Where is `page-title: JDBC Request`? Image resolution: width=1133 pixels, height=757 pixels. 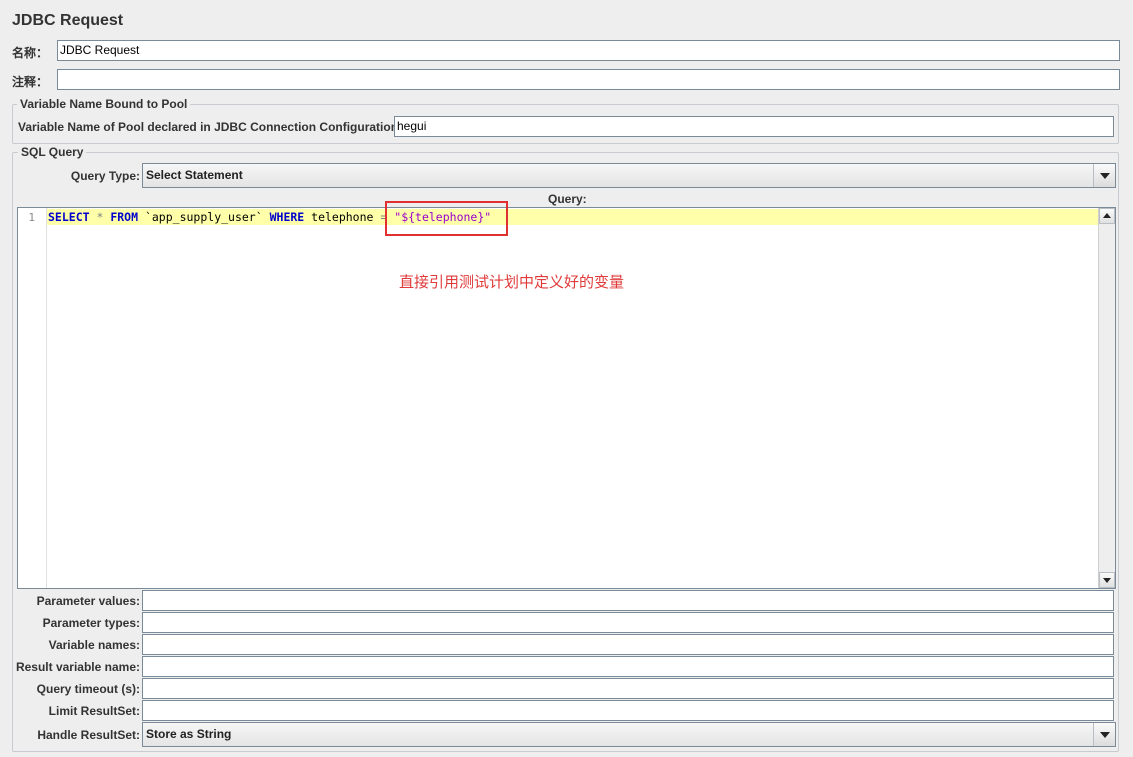 page-title: JDBC Request is located at coordinates (68, 20).